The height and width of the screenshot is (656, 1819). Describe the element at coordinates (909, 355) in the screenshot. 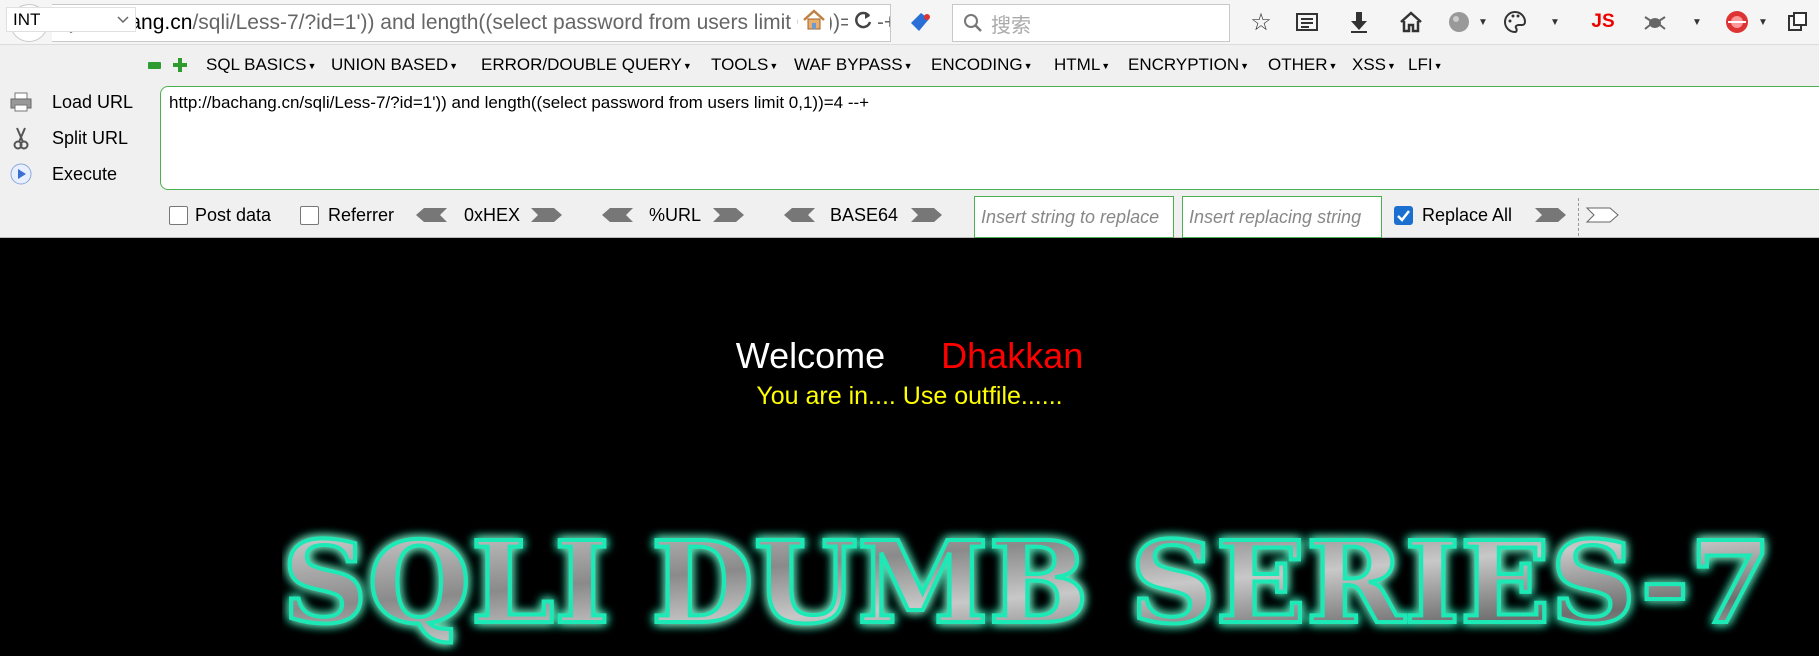

I see `welcome-line: Welcome Dhakkan` at that location.